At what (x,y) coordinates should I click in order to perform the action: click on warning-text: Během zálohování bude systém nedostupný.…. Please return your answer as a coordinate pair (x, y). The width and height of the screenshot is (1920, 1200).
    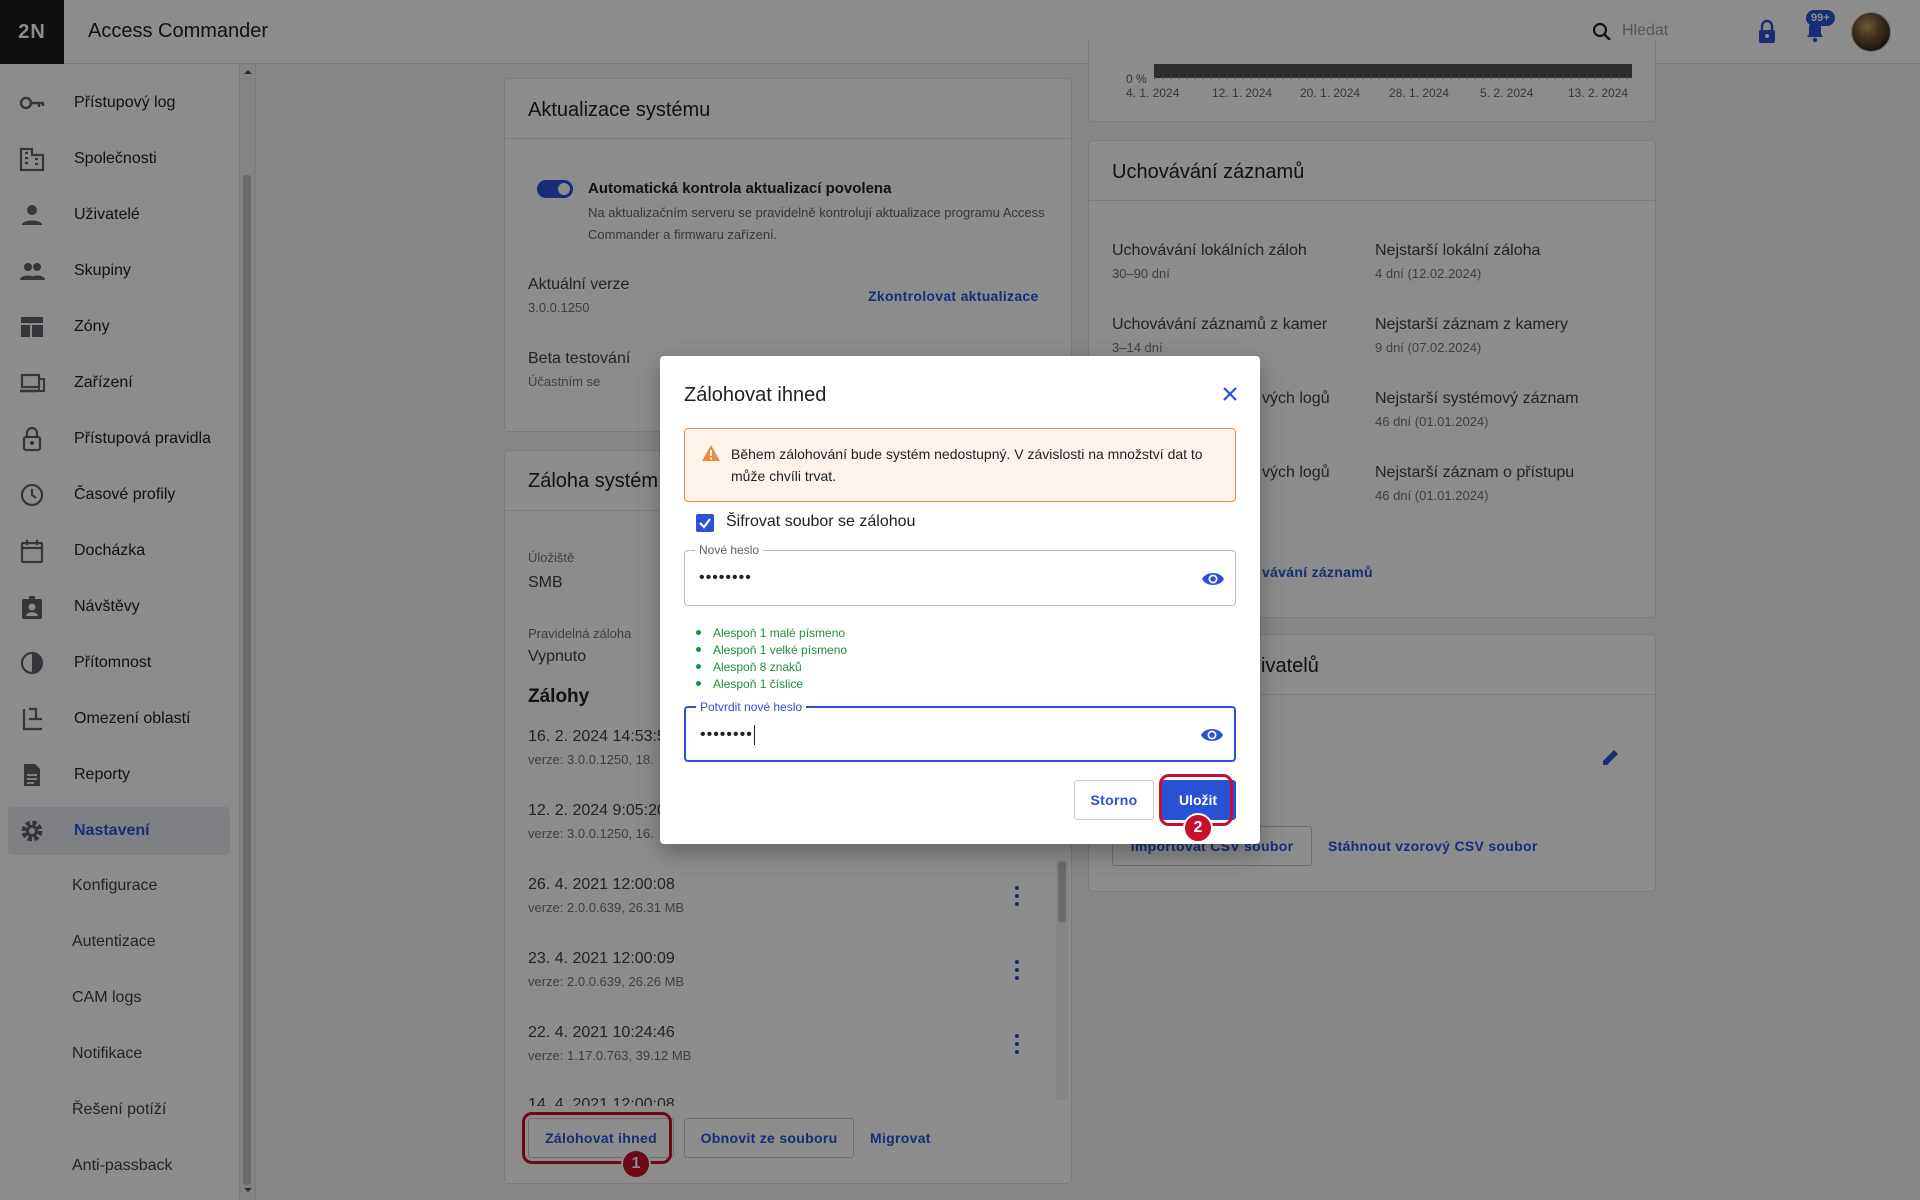
    Looking at the image, I should click on (967, 465).